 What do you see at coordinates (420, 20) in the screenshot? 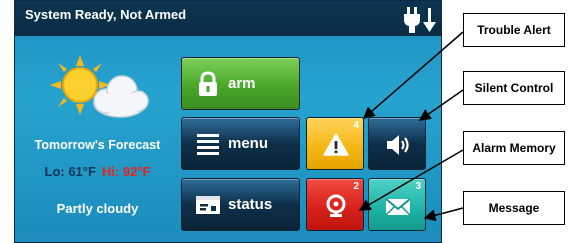
I see `plug-icon` at bounding box center [420, 20].